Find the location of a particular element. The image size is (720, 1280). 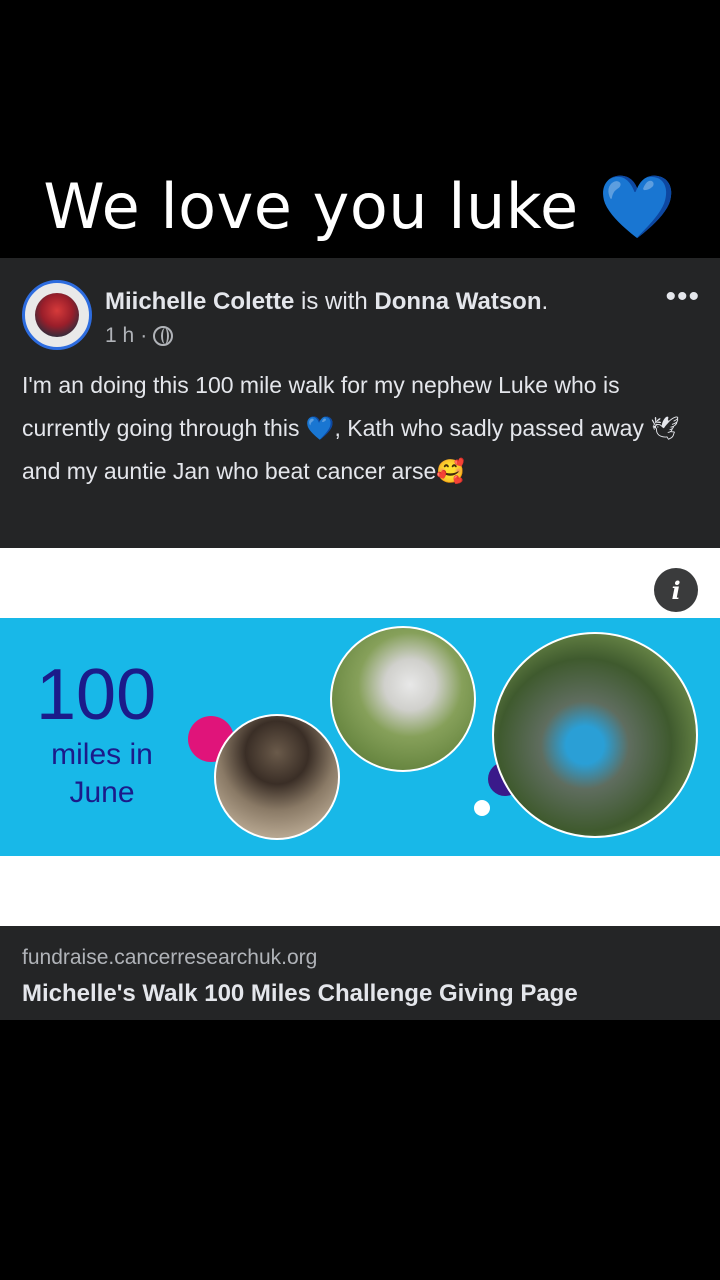

avatar-image is located at coordinates (57, 315).